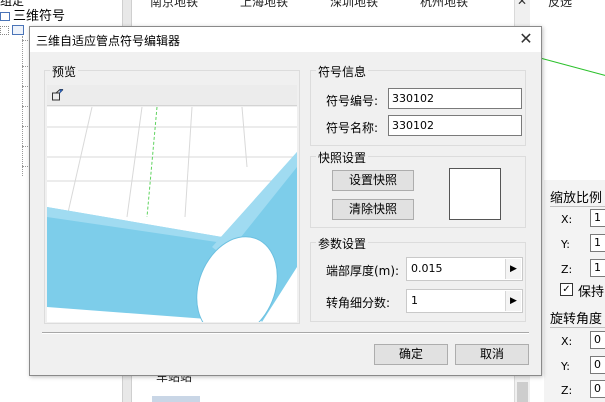 The height and width of the screenshot is (402, 605). Describe the element at coordinates (342, 71) in the screenshot. I see `symbol-info-label: 符号信息` at that location.